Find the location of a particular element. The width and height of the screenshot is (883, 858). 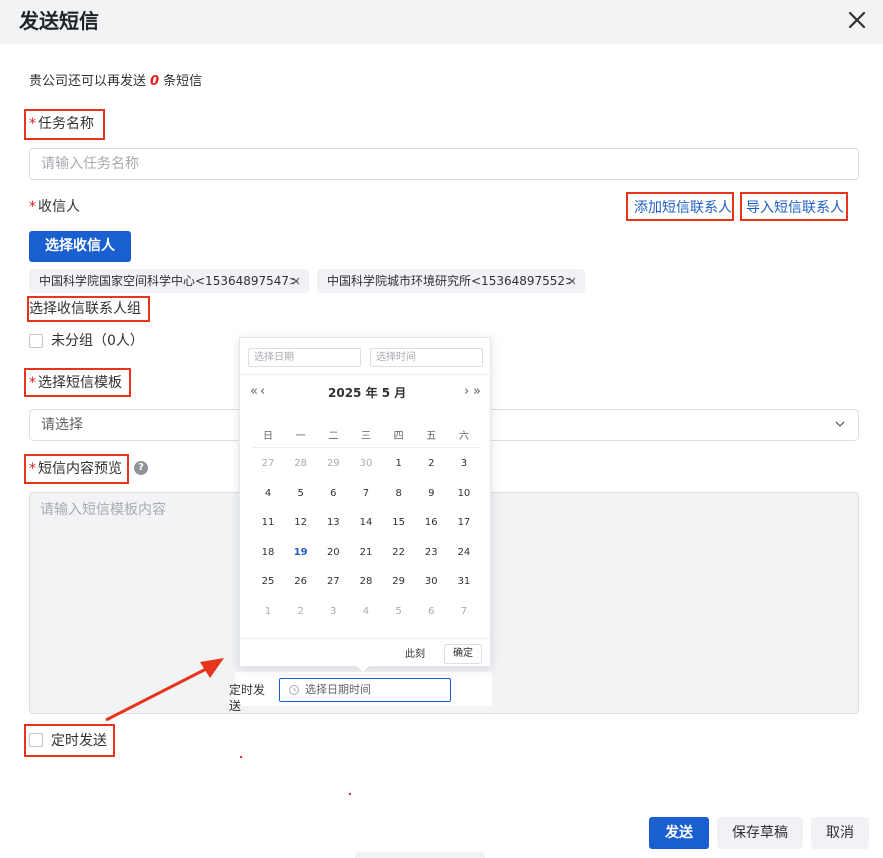

recipient-tag: 中国科学院国家空间科学中心<15364897547> × is located at coordinates (169, 281).